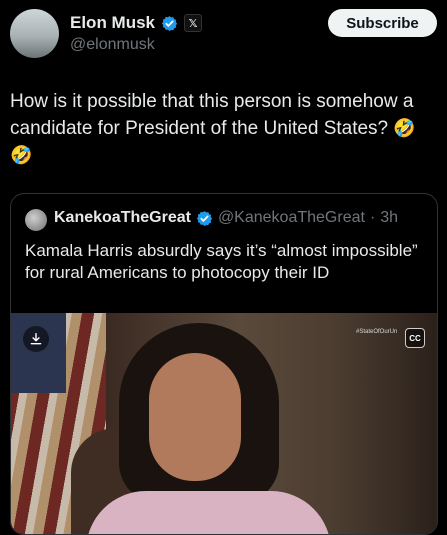 The image size is (447, 535). What do you see at coordinates (112, 23) in the screenshot?
I see `author-name: Elon Musk` at bounding box center [112, 23].